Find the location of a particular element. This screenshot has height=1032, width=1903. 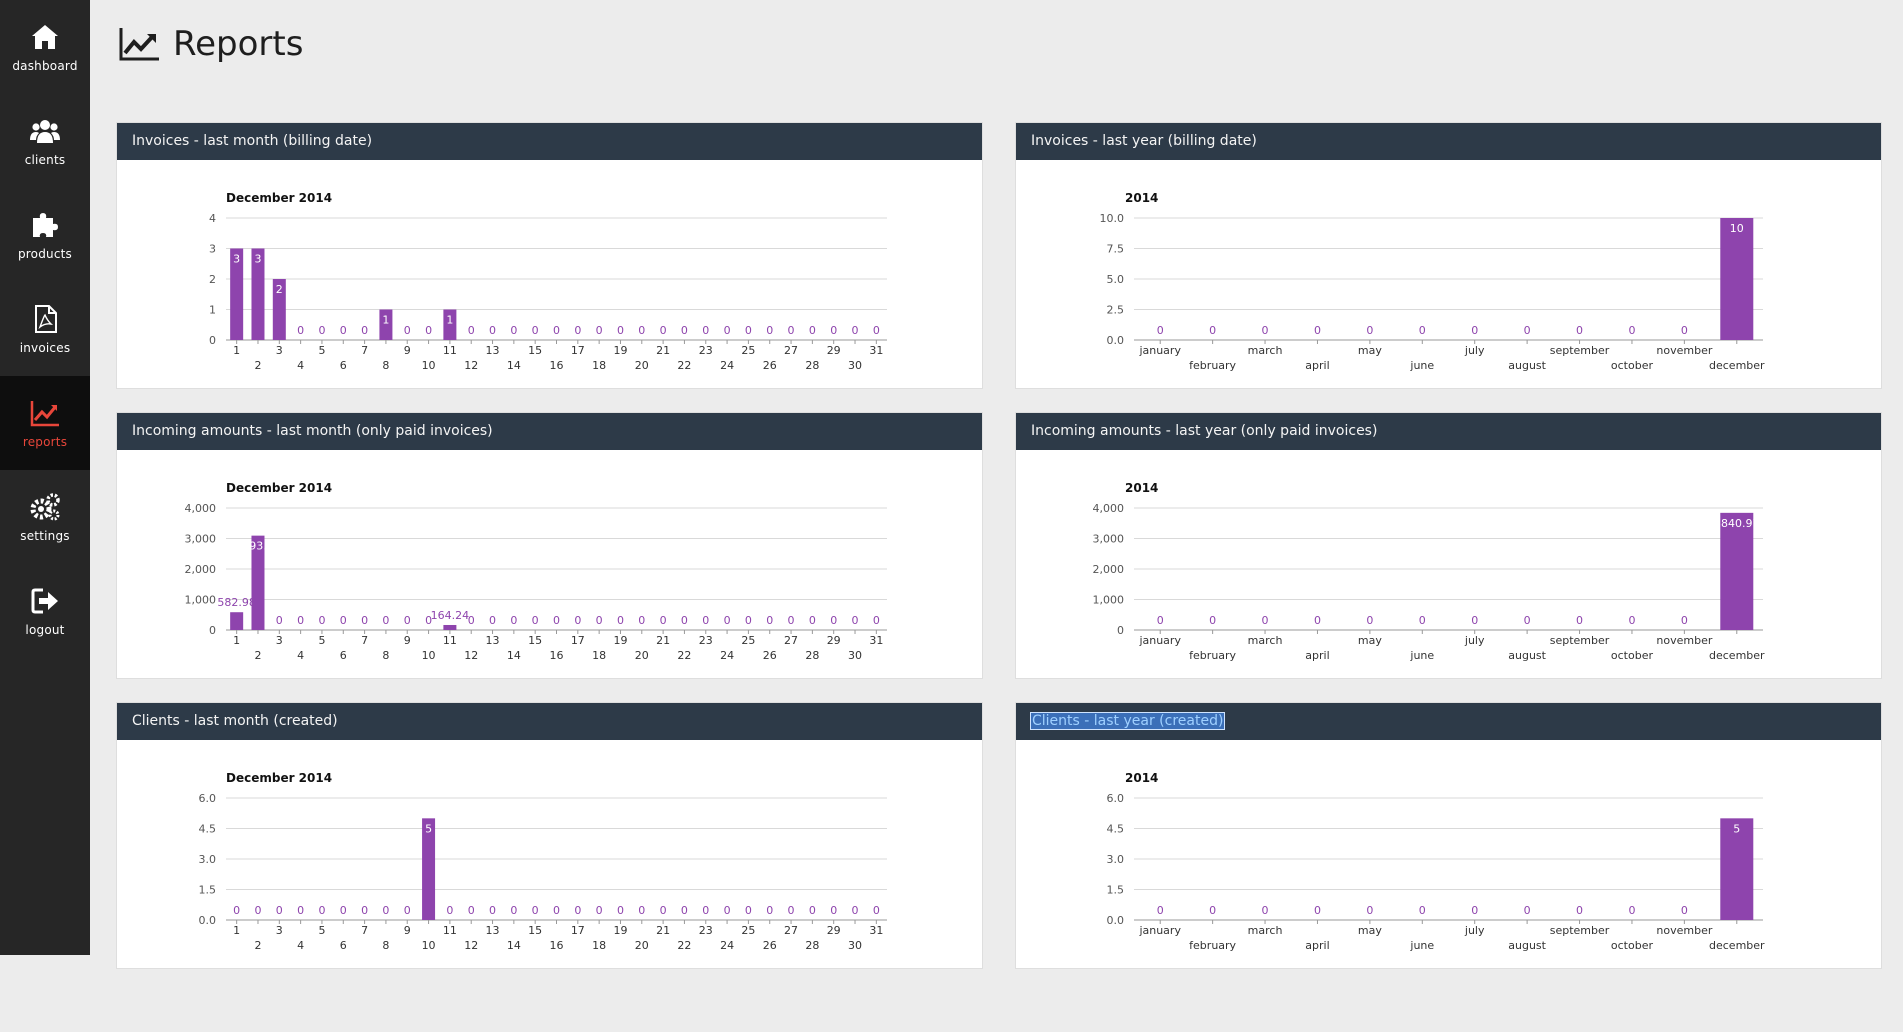

panel-title-header: Clients - last year (created) is located at coordinates (1448, 721).